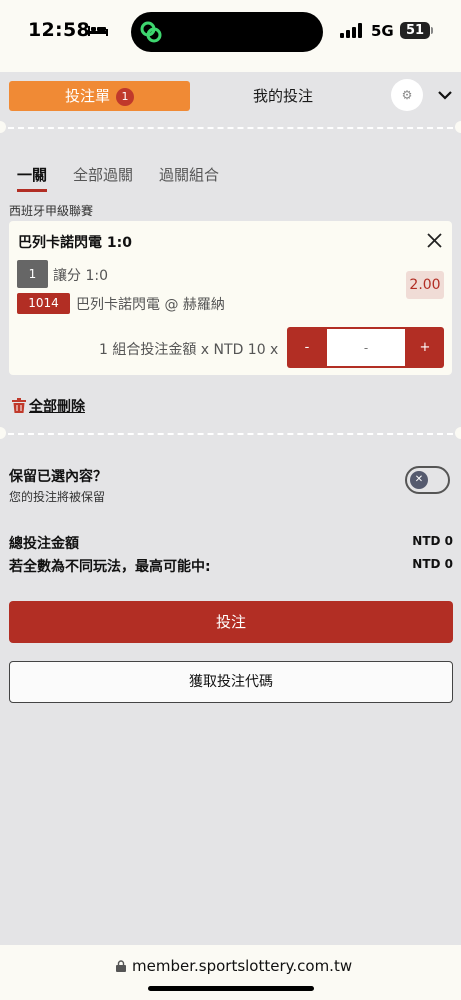 This screenshot has height=1000, width=461. I want to click on delete-all-button: 全部刪除, so click(48, 406).